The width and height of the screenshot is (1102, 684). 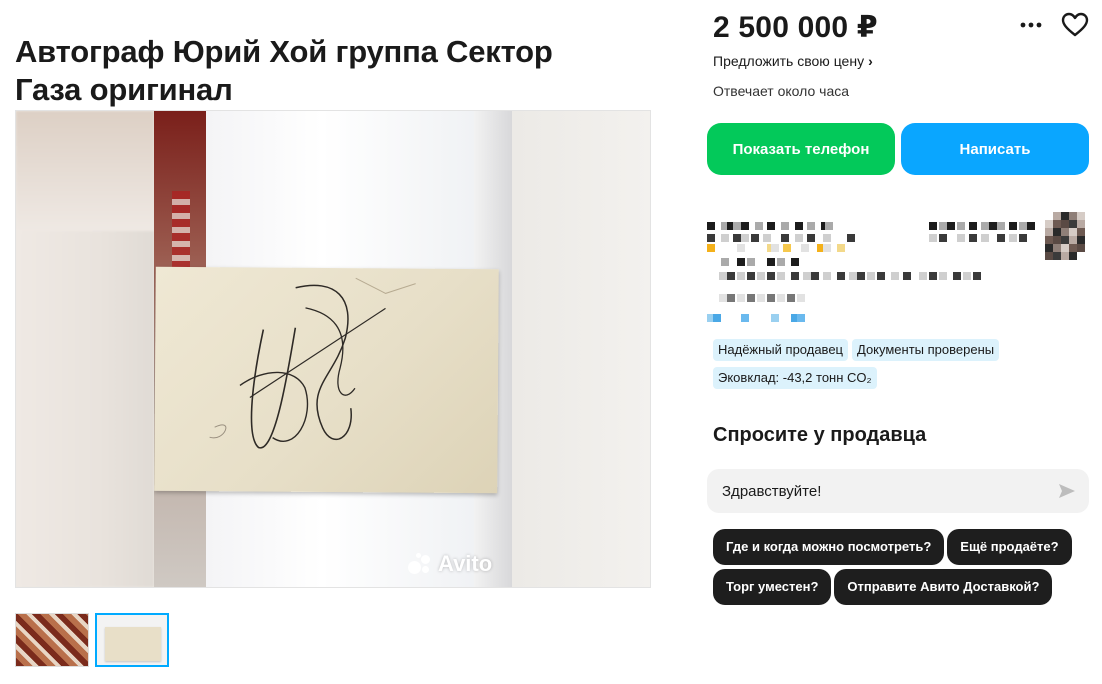 I want to click on show-phone-button: Показать телефон, so click(x=801, y=149).